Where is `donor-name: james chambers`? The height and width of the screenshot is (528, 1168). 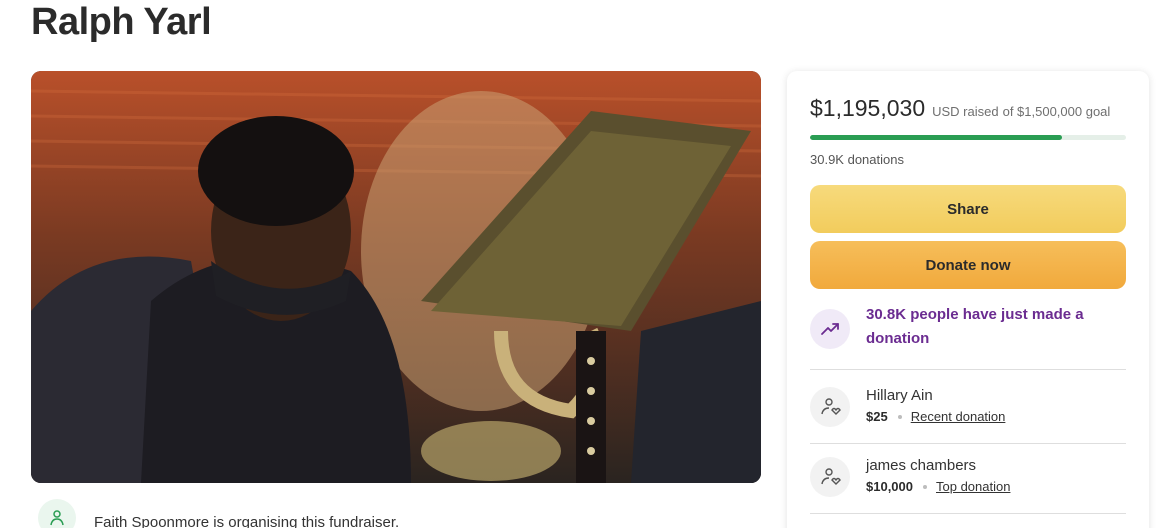
donor-name: james chambers is located at coordinates (921, 465).